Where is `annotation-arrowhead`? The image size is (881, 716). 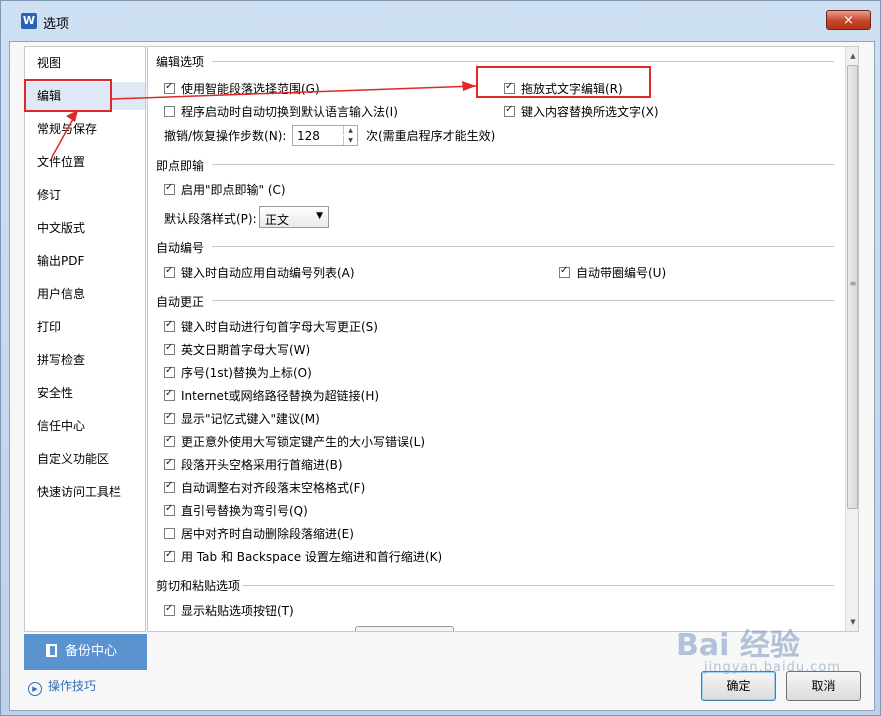
annotation-arrowhead is located at coordinates (469, 86).